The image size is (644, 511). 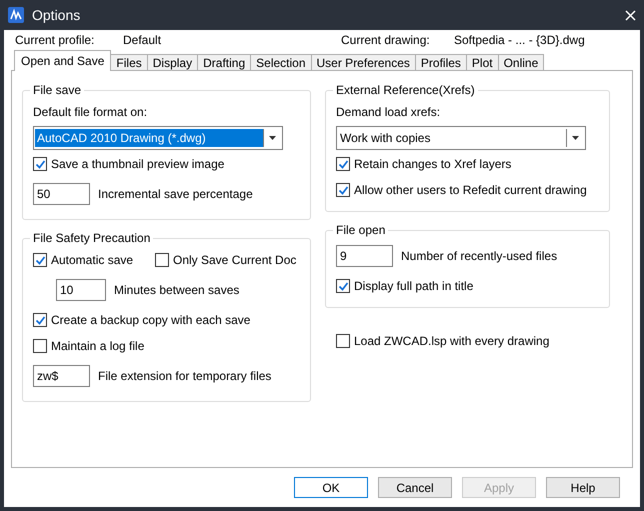 What do you see at coordinates (61, 376) in the screenshot?
I see `number-field: zw$` at bounding box center [61, 376].